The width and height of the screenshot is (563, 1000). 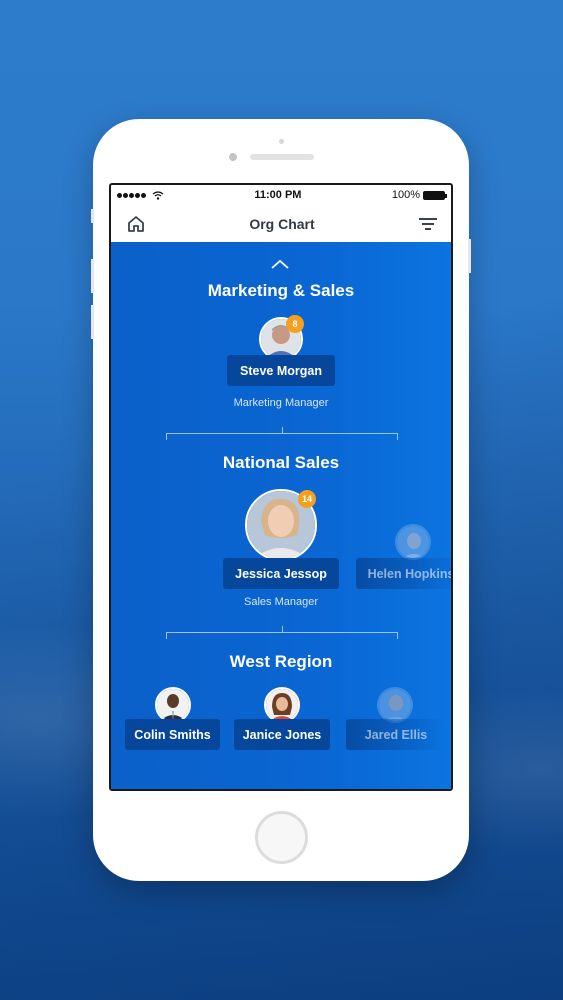 What do you see at coordinates (281, 403) in the screenshot?
I see `person-role: Marketing Manager` at bounding box center [281, 403].